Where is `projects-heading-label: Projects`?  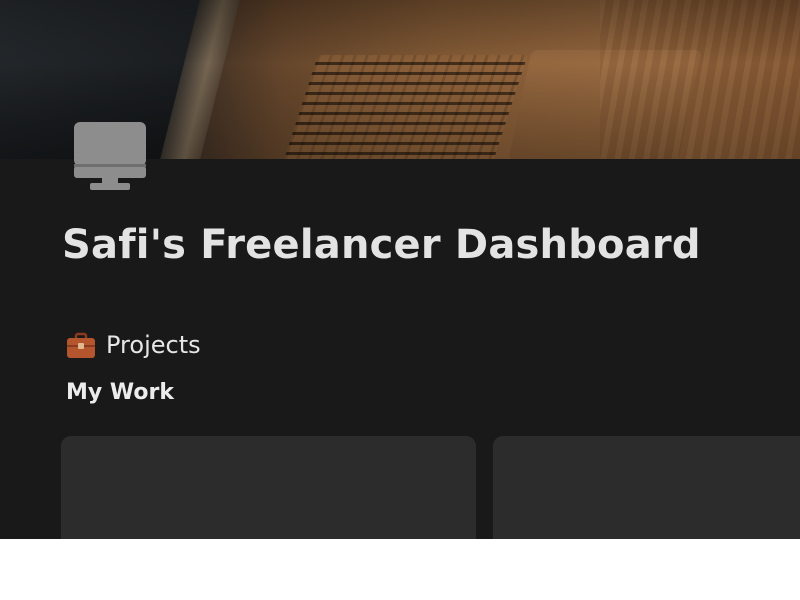 projects-heading-label: Projects is located at coordinates (153, 345).